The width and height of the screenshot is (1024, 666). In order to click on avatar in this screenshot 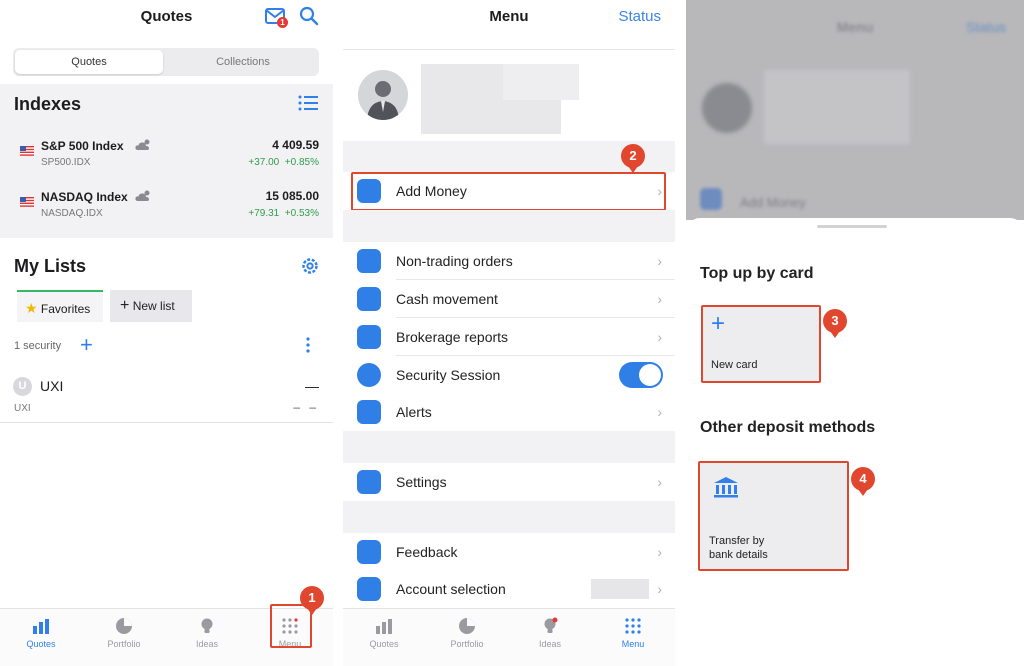, I will do `click(383, 95)`.